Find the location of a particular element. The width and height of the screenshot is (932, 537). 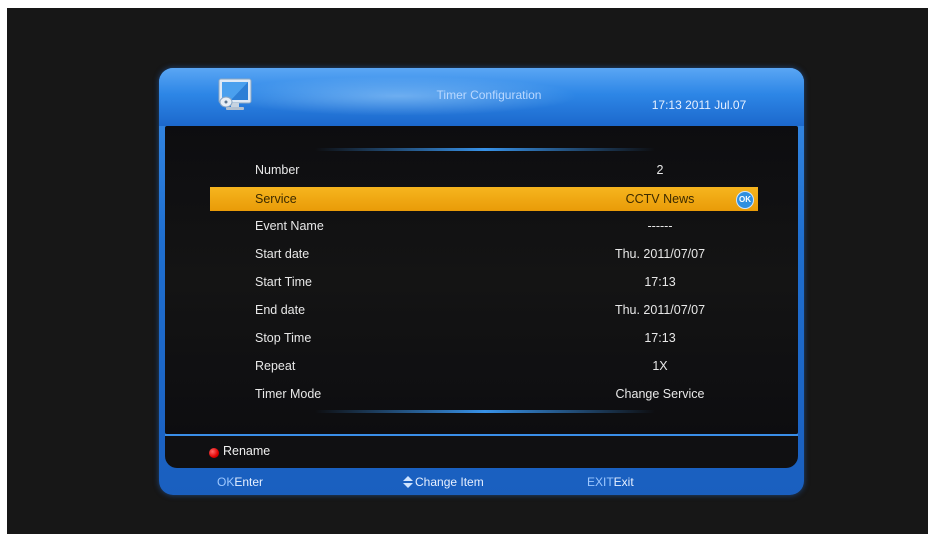

up-down-arrows-icon is located at coordinates (408, 483).